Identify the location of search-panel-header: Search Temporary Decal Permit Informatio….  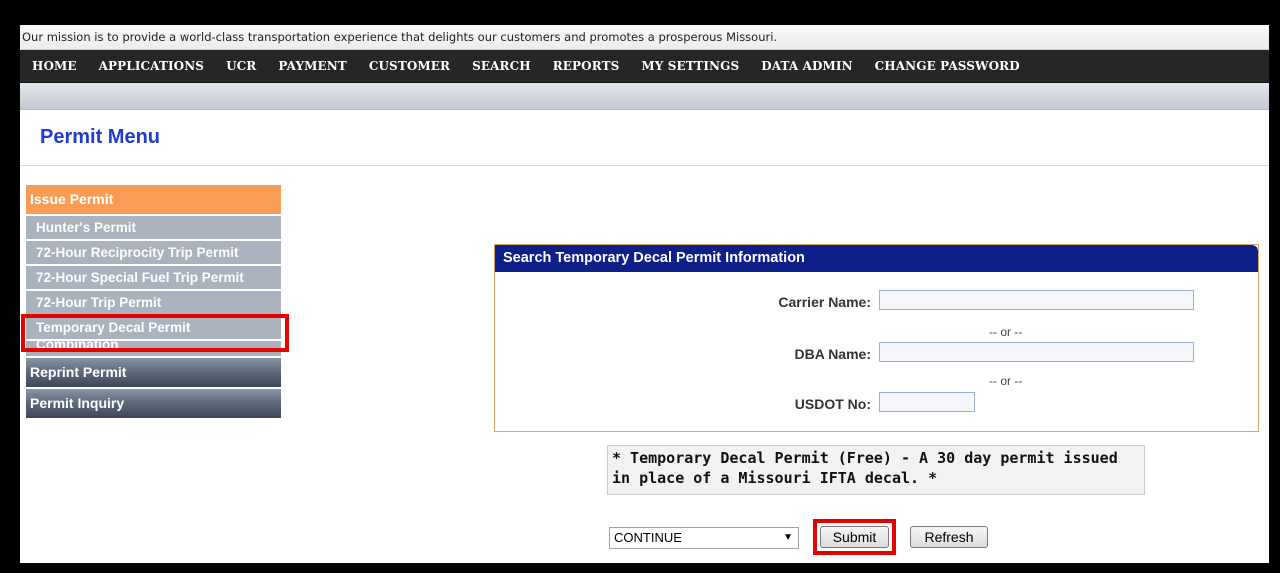
(876, 258).